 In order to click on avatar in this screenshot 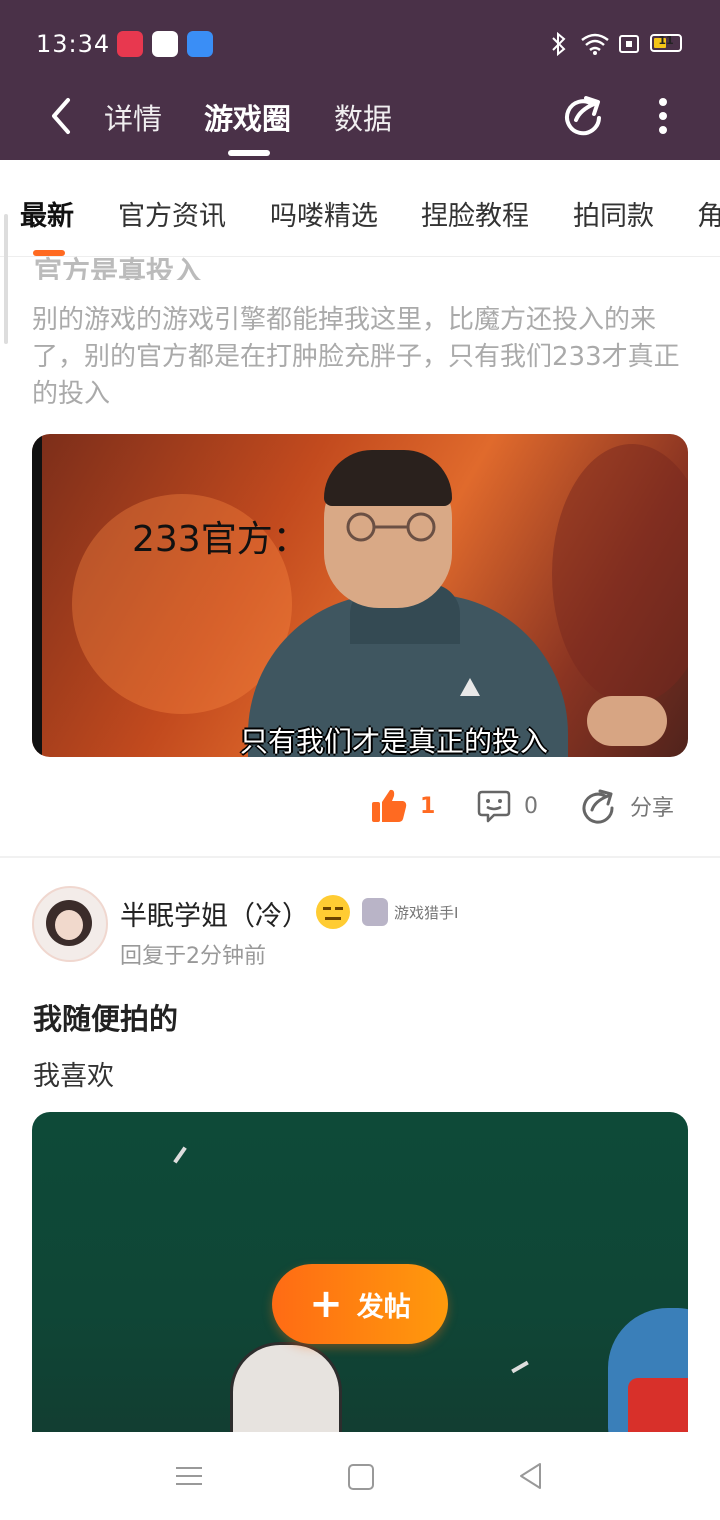, I will do `click(70, 922)`.